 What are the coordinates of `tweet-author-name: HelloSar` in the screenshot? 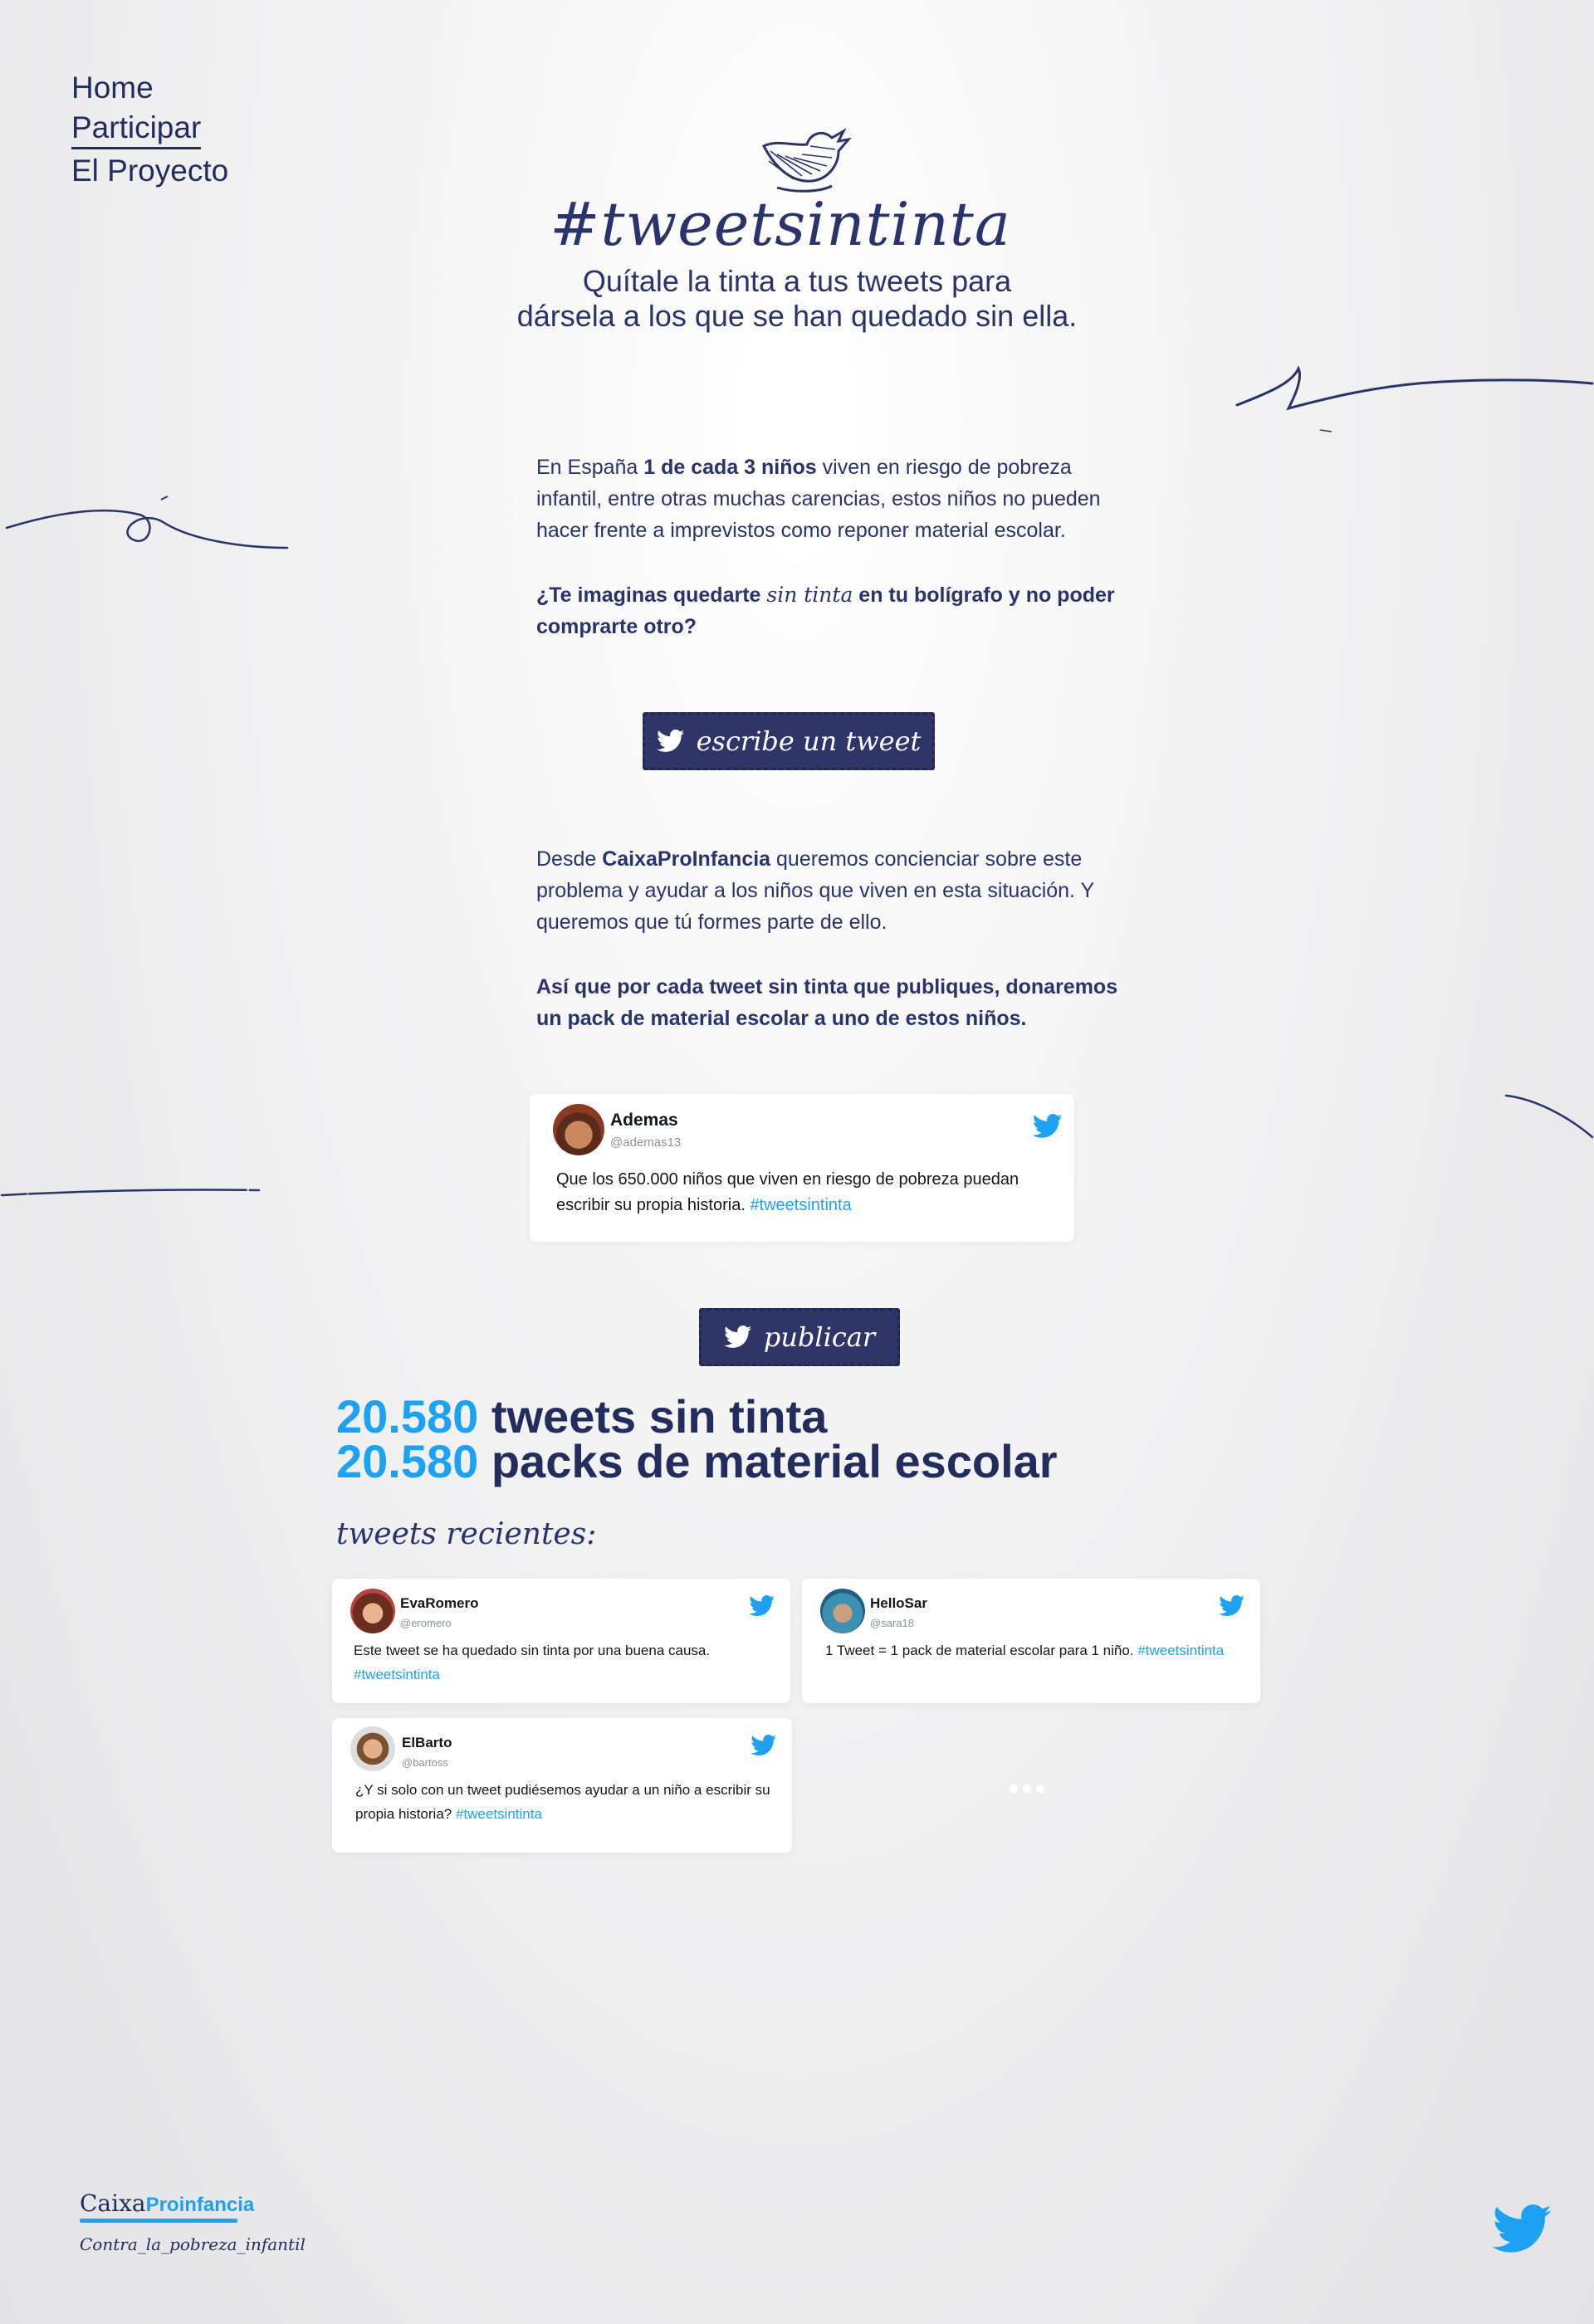 It's located at (898, 1603).